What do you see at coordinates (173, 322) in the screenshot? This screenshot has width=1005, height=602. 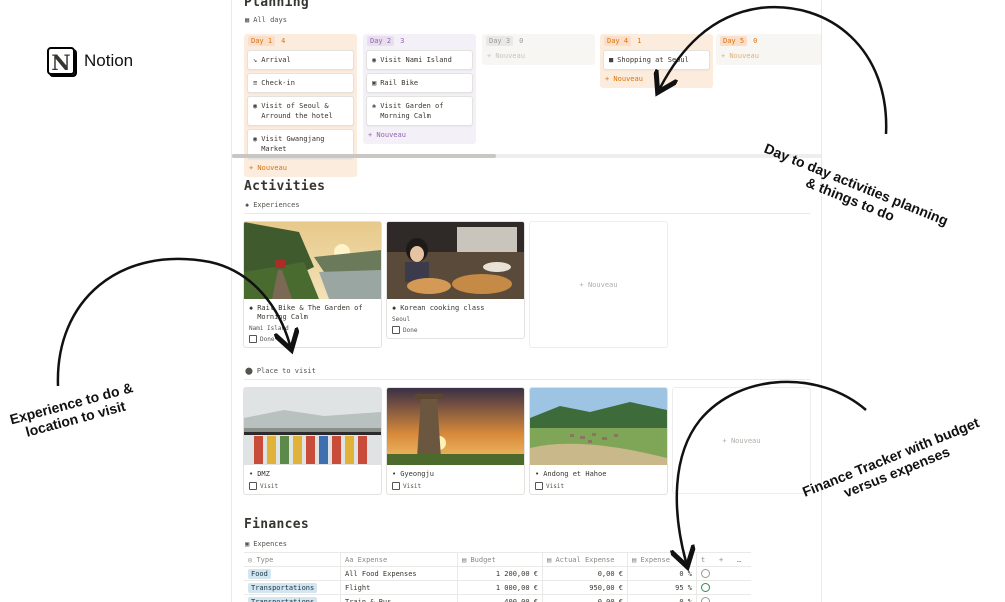 I see `experience-arrow` at bounding box center [173, 322].